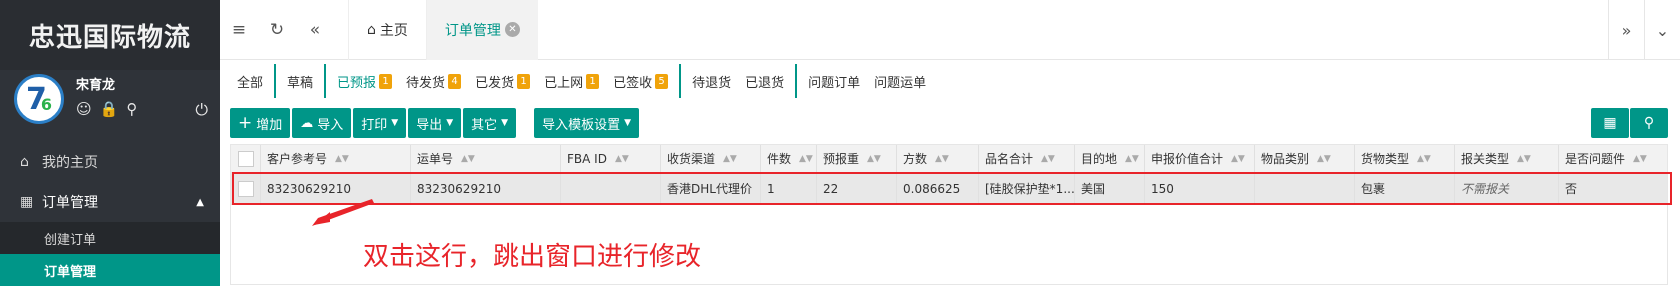  I want to click on column-header: 方数 ▲▼, so click(938, 158).